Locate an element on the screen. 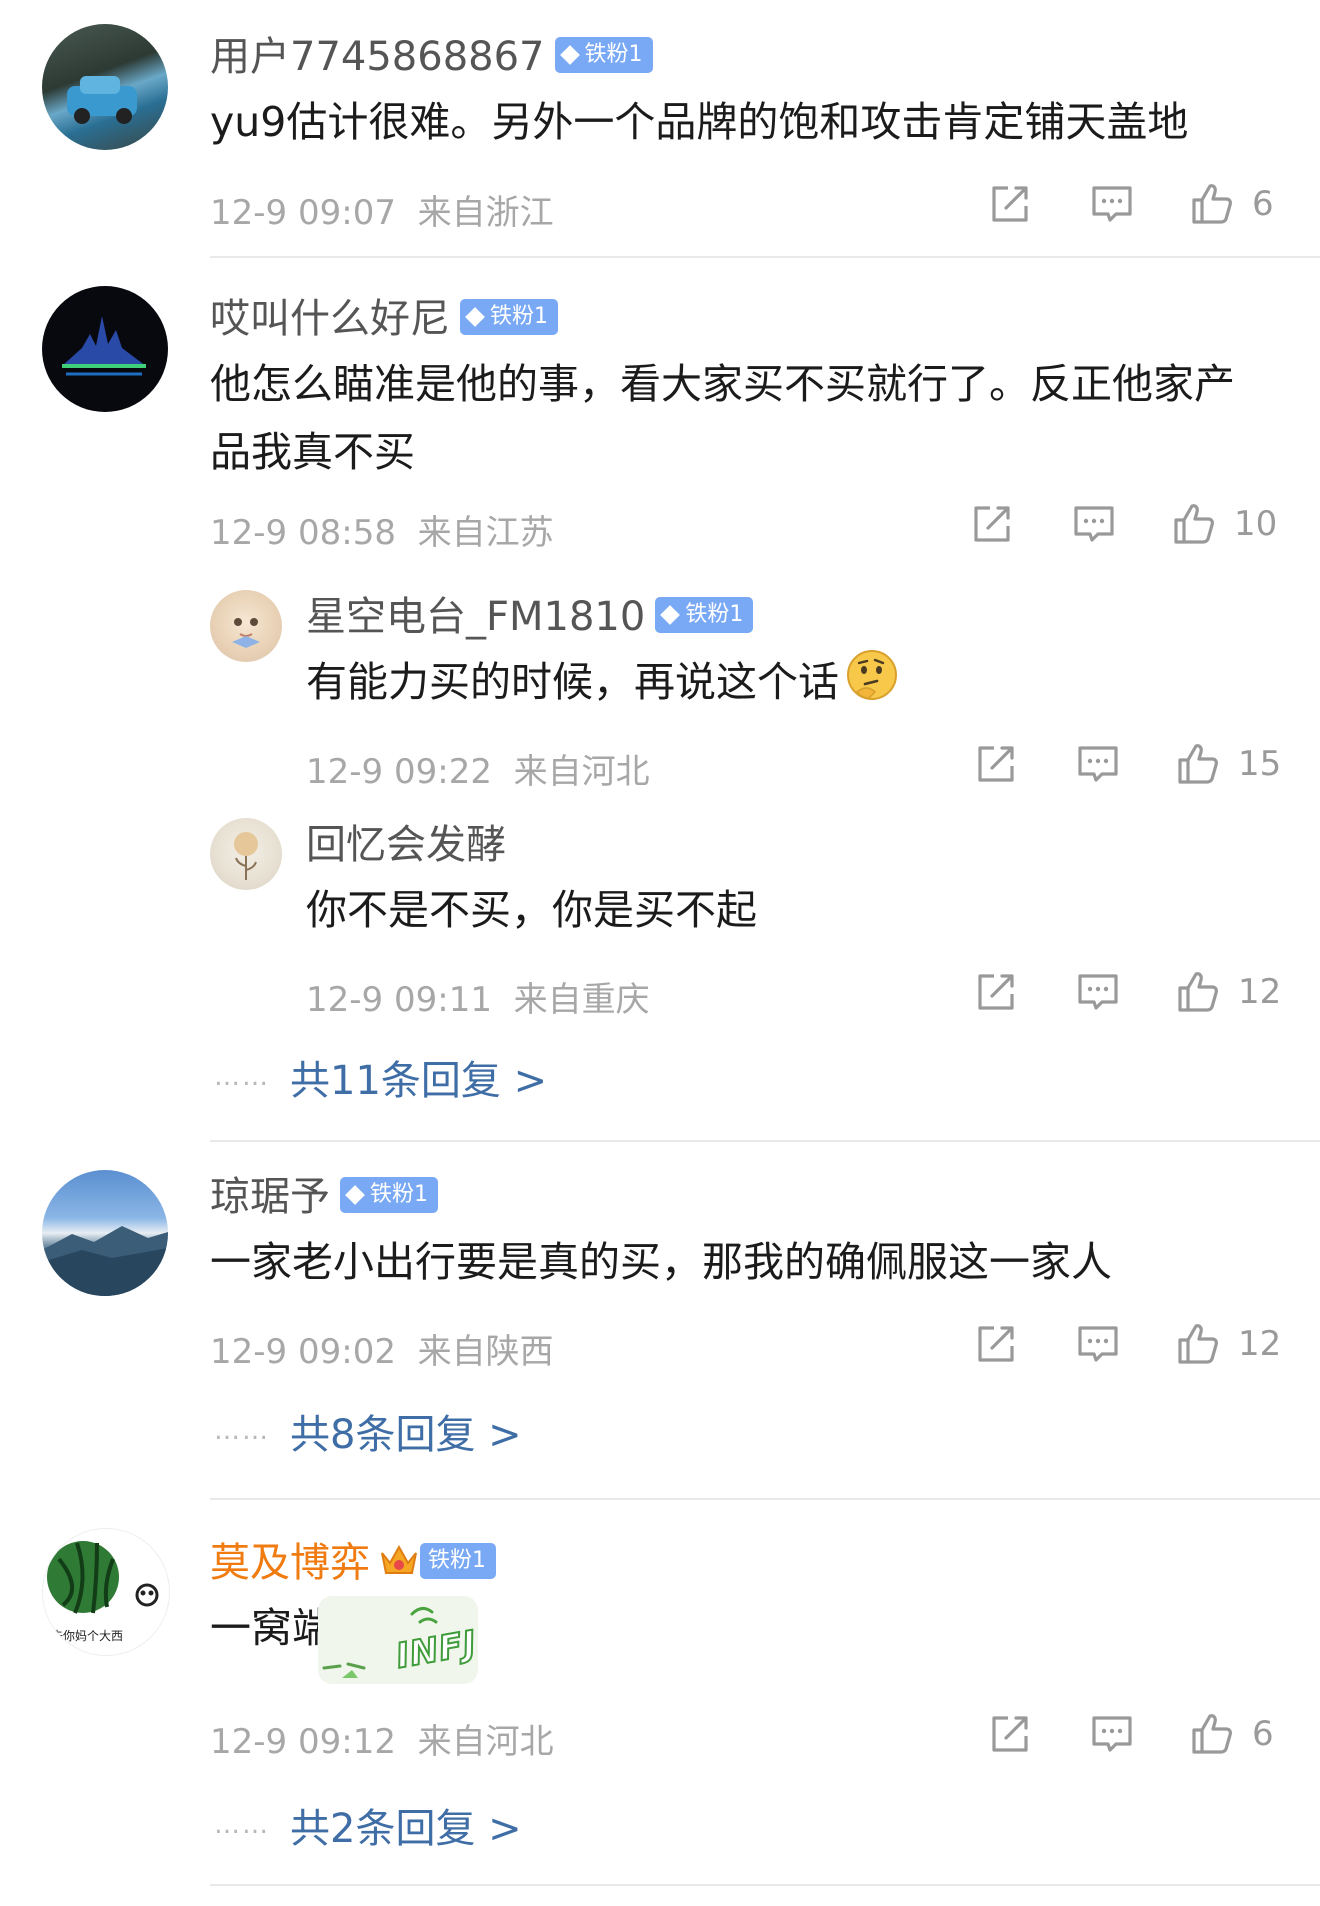 Image resolution: width=1320 pixels, height=1906 pixels. reply-meta: 12-9 09:11 来自重庆 is located at coordinates (478, 1000).